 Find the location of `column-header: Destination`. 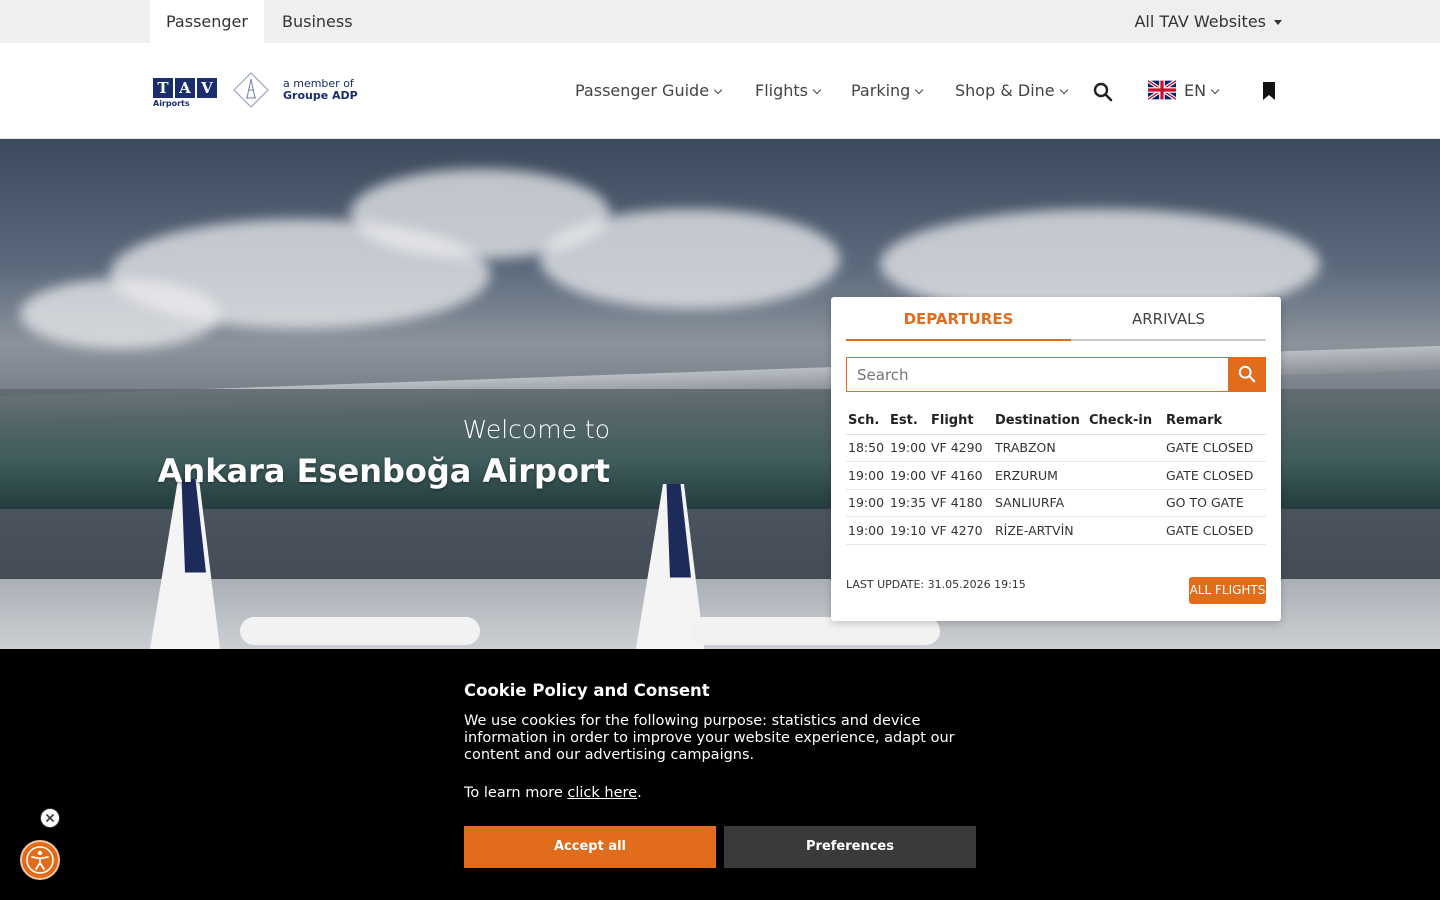

column-header: Destination is located at coordinates (1040, 421).